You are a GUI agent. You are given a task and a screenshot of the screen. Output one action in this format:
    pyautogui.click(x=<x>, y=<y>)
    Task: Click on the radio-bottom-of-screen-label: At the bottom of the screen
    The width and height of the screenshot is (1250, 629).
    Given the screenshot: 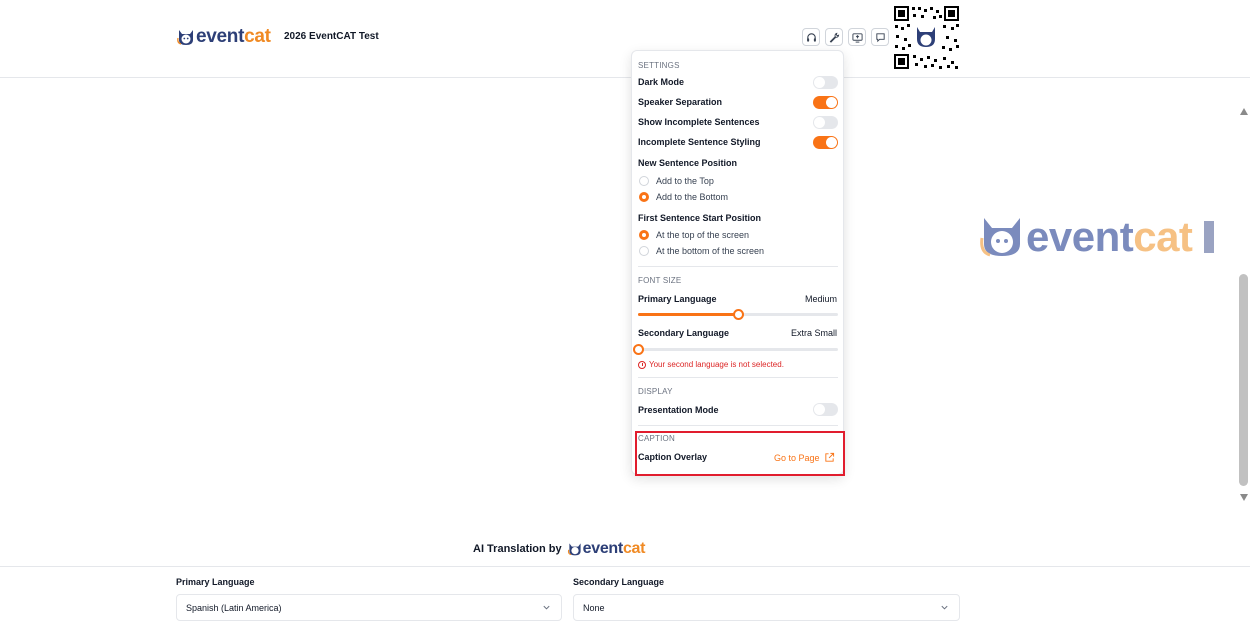 What is the action you would take?
    pyautogui.click(x=710, y=251)
    